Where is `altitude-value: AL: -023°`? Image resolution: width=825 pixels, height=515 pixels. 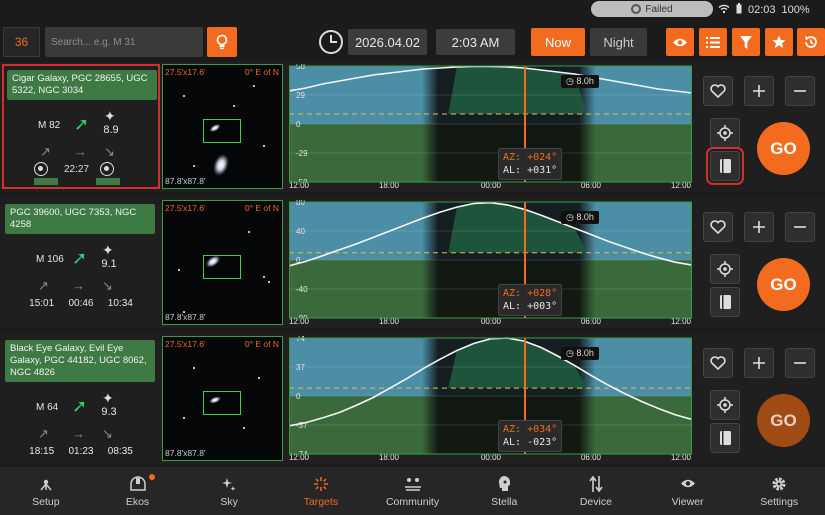 altitude-value: AL: -023° is located at coordinates (530, 442).